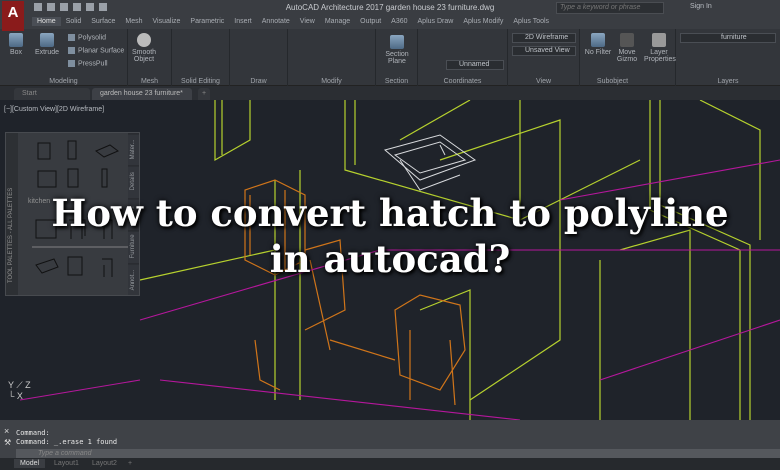 The width and height of the screenshot is (780, 470). I want to click on document-tabs: Start garden house 23 furniture* +, so click(390, 93).